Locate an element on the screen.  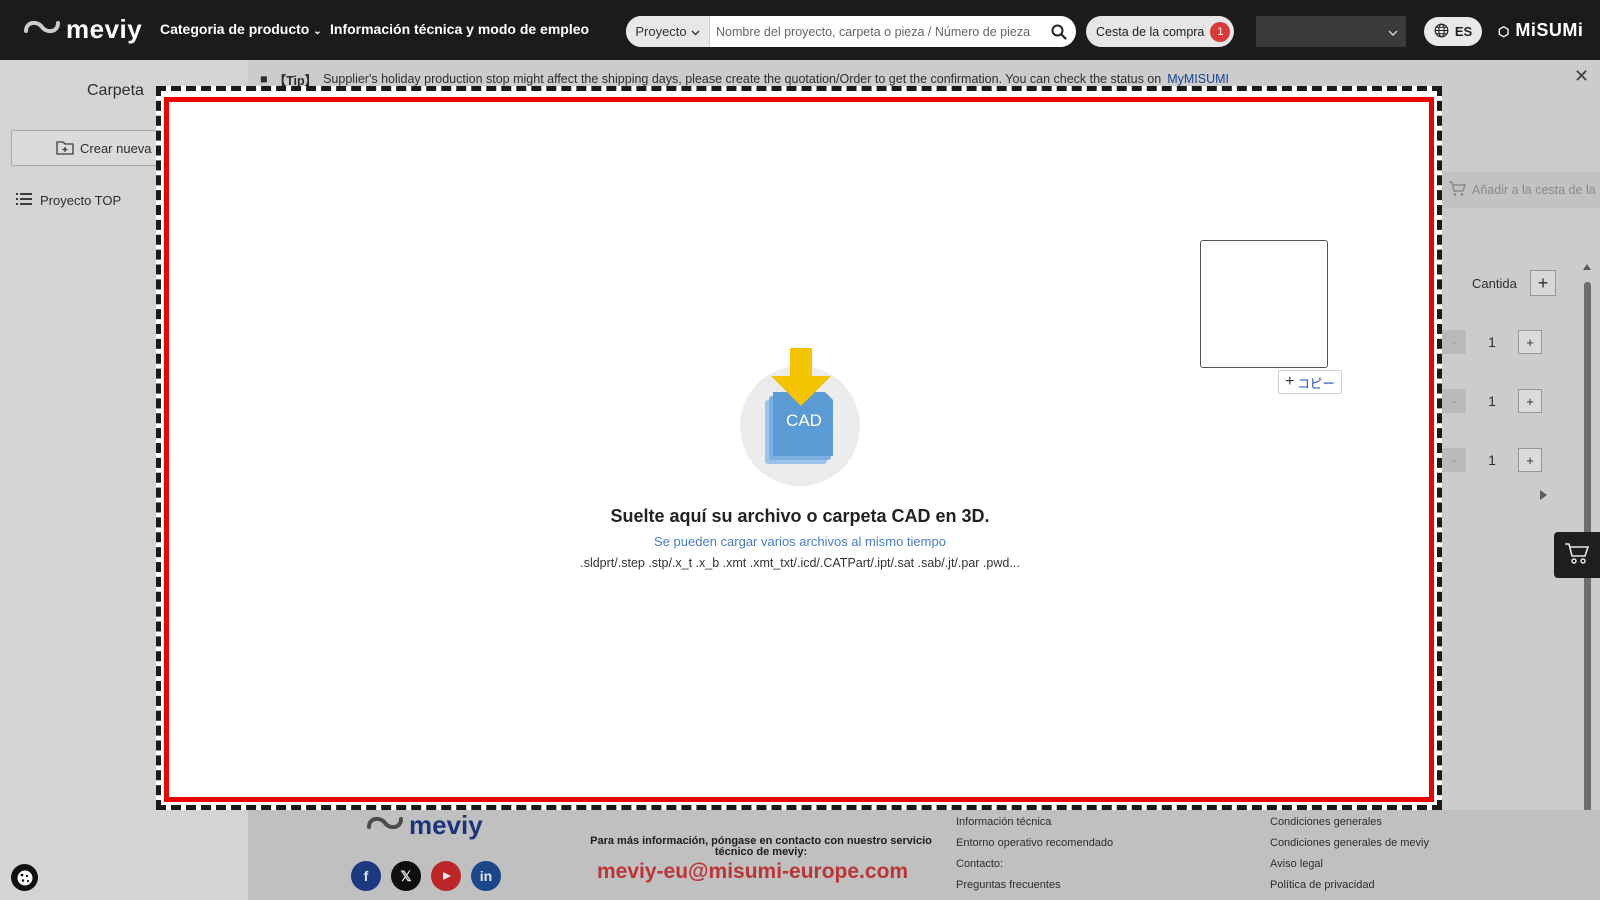
misumi-logo: ⬡ MiSUMi is located at coordinates (1540, 30).